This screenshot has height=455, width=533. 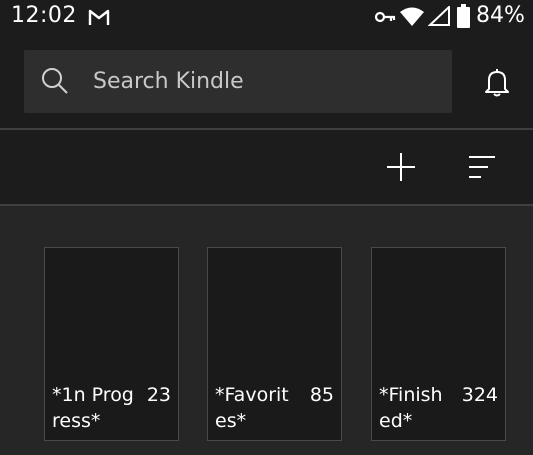 What do you see at coordinates (500, 15) in the screenshot?
I see `battery-percentage: 84%` at bounding box center [500, 15].